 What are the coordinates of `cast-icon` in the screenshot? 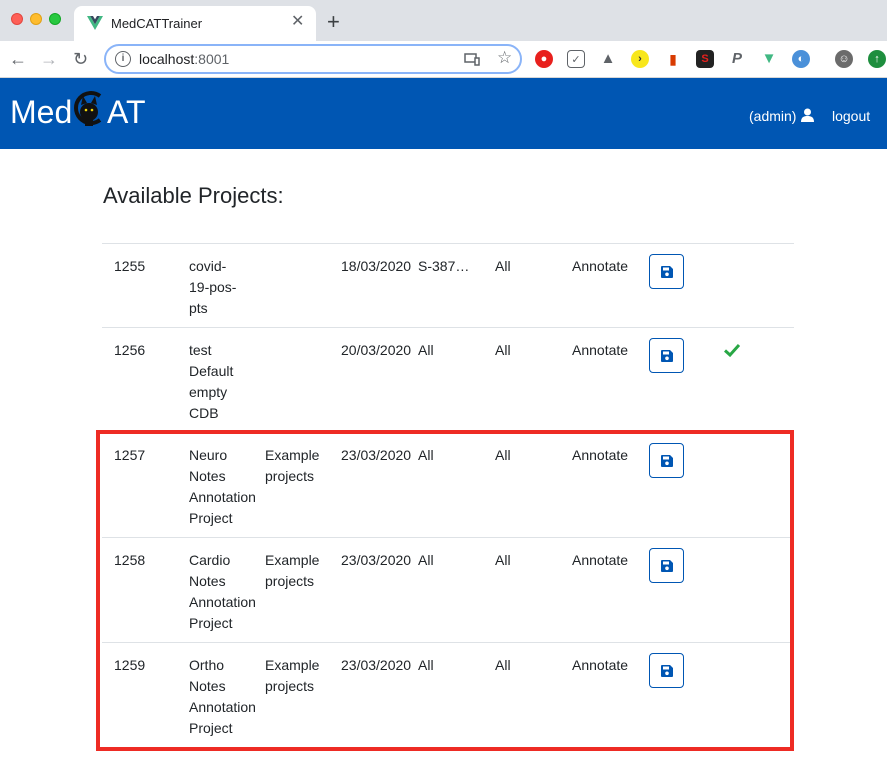 It's located at (472, 59).